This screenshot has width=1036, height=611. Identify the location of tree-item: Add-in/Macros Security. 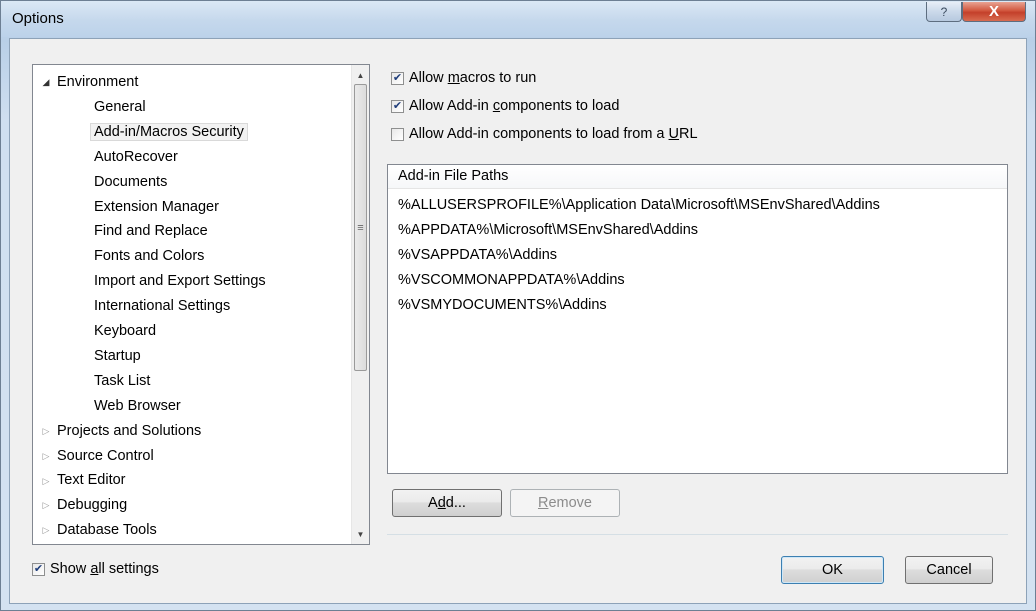
(169, 133).